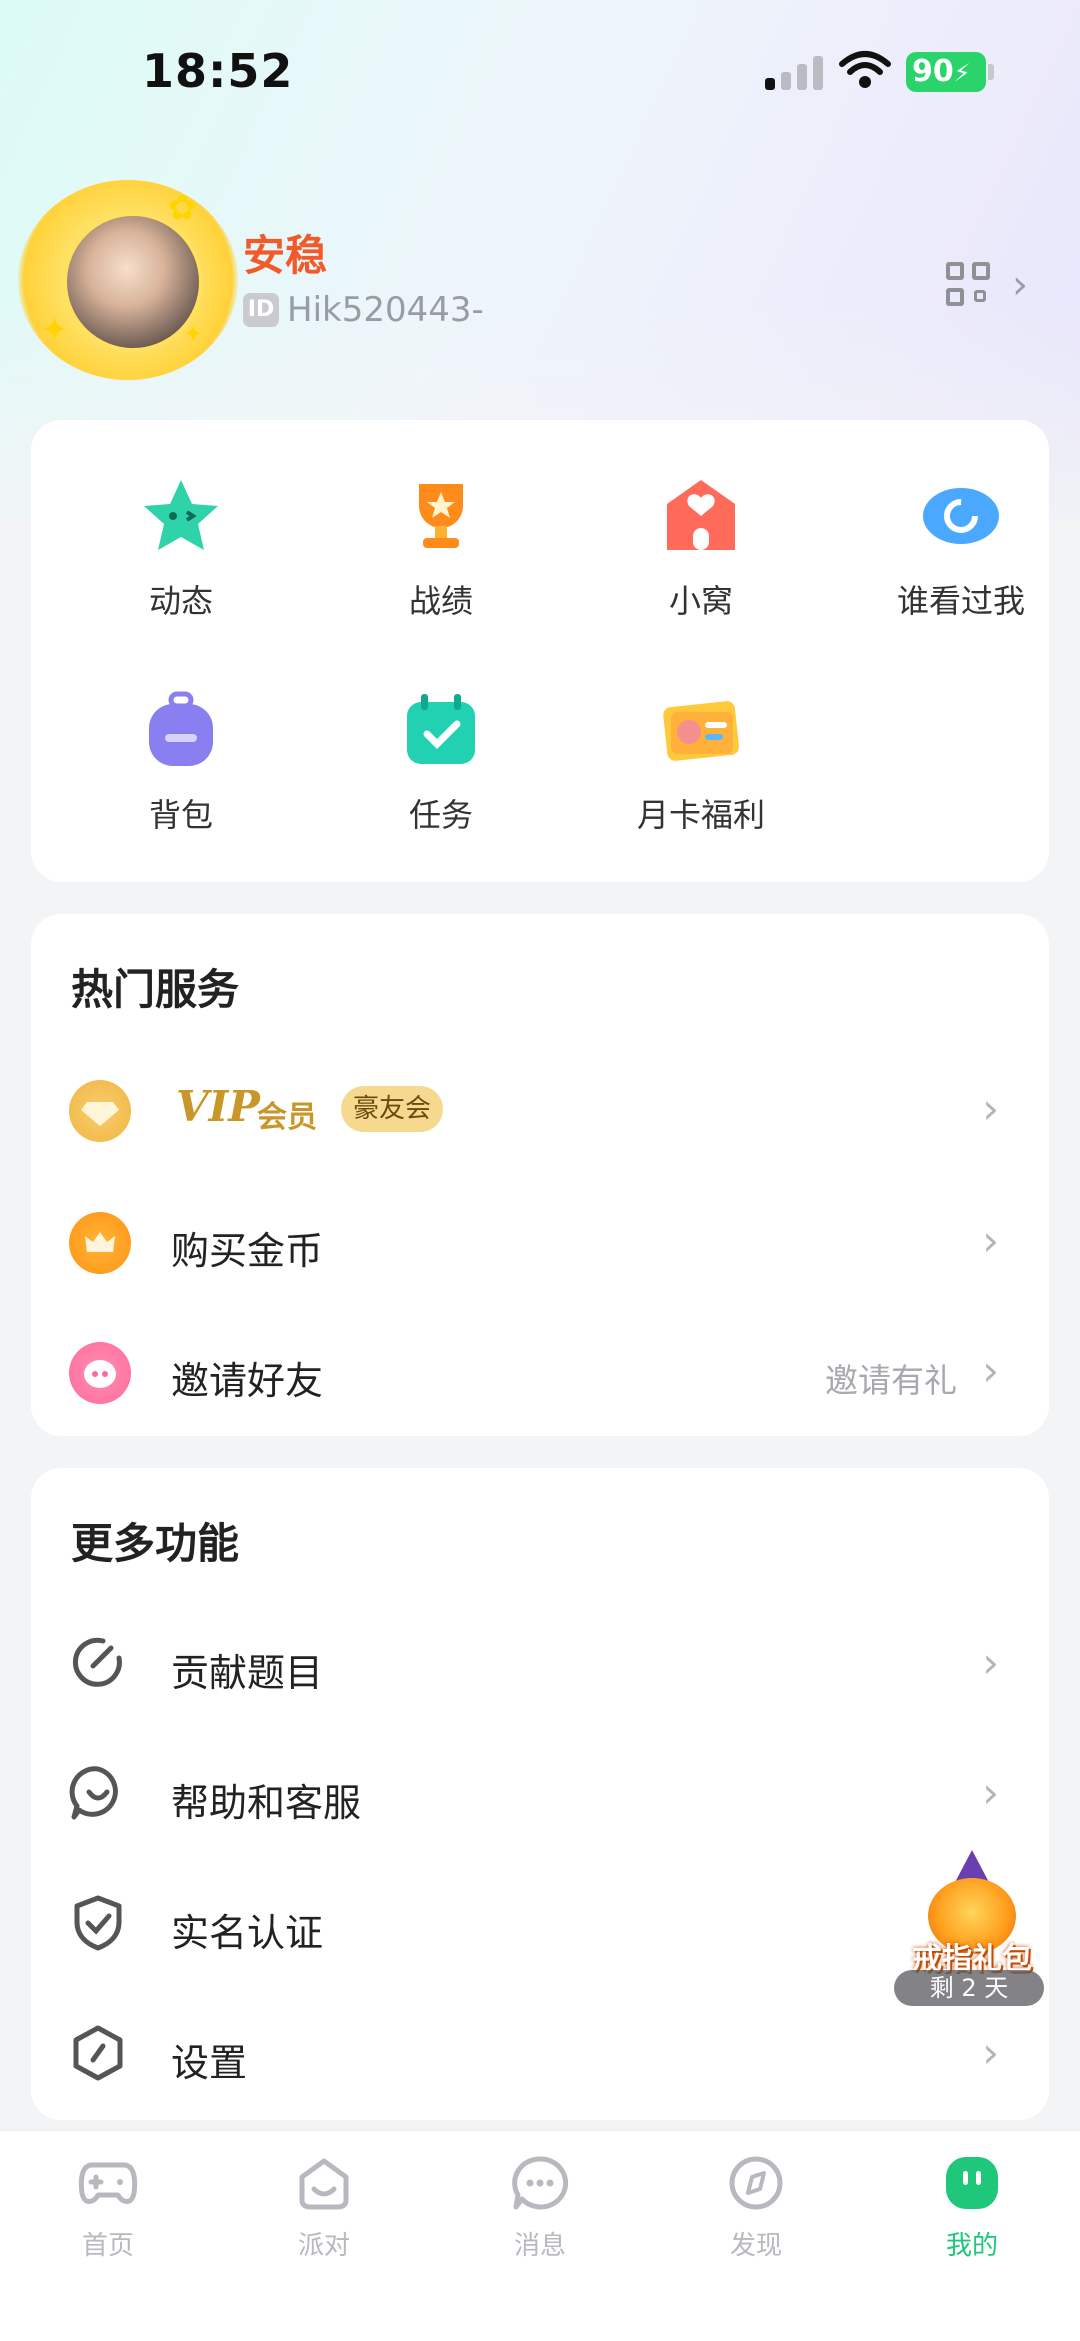 This screenshot has height=2341, width=1080. What do you see at coordinates (971, 2246) in the screenshot?
I see `nav-label: 我的` at bounding box center [971, 2246].